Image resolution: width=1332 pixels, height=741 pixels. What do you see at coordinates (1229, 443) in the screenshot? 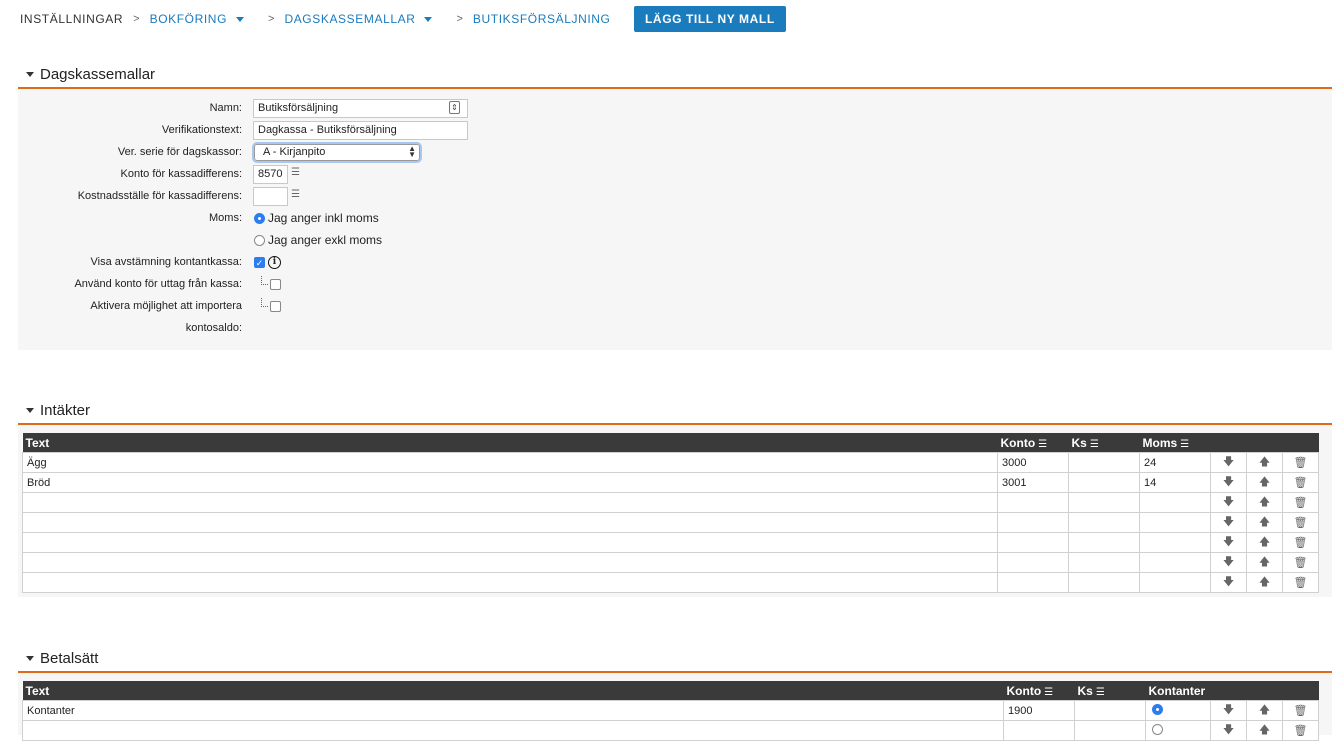
I see `column-header-moms: Moms ☰` at bounding box center [1229, 443].